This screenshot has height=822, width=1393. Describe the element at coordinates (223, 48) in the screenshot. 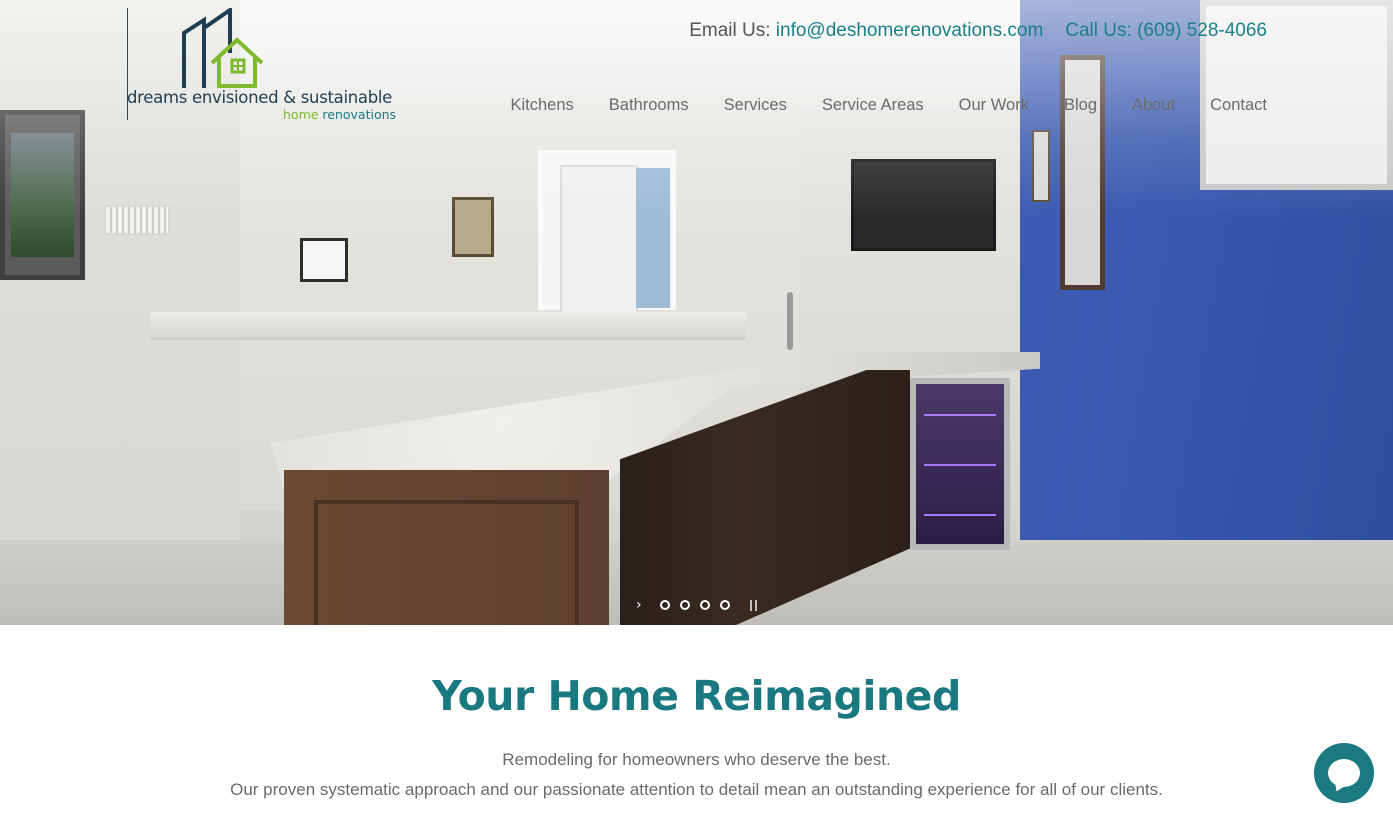

I see `house-buildings-logo-icon` at that location.